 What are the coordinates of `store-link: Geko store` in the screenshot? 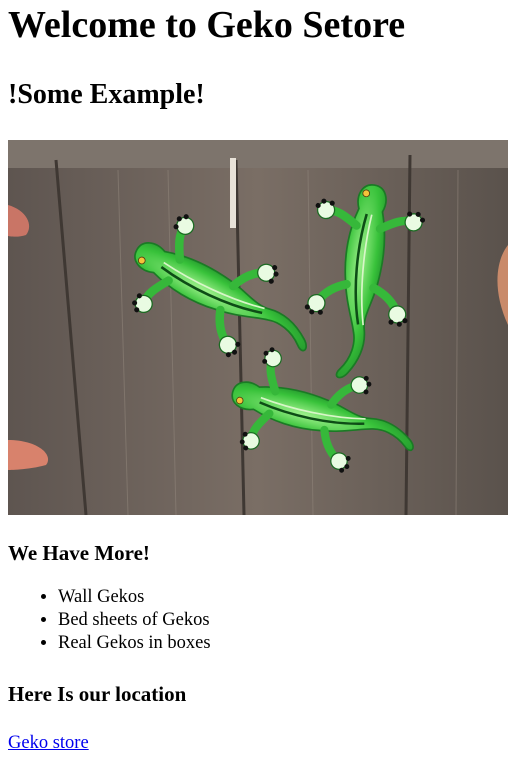 It's located at (48, 743).